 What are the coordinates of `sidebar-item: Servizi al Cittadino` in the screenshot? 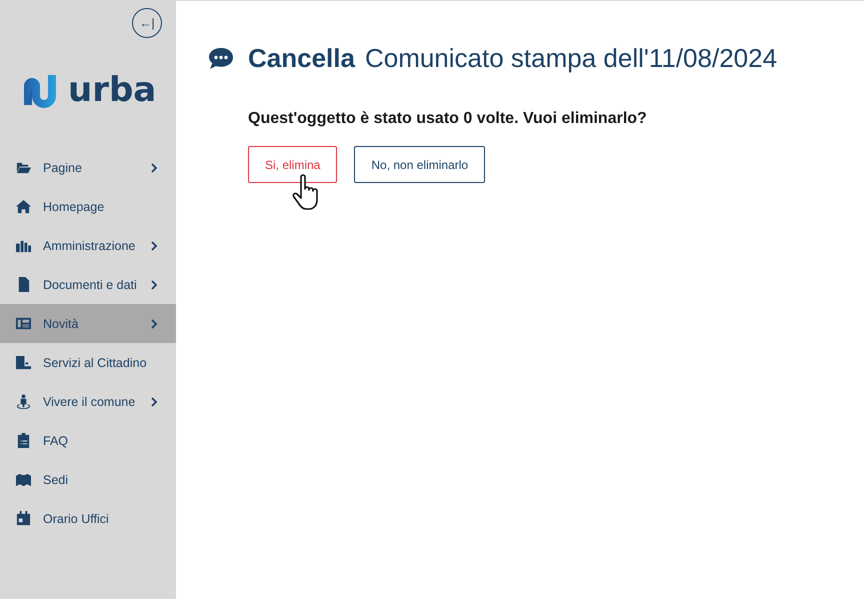 It's located at (88, 362).